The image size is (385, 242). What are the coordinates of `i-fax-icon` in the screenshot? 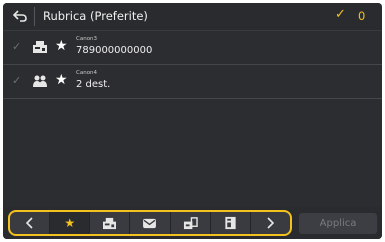 It's located at (230, 223).